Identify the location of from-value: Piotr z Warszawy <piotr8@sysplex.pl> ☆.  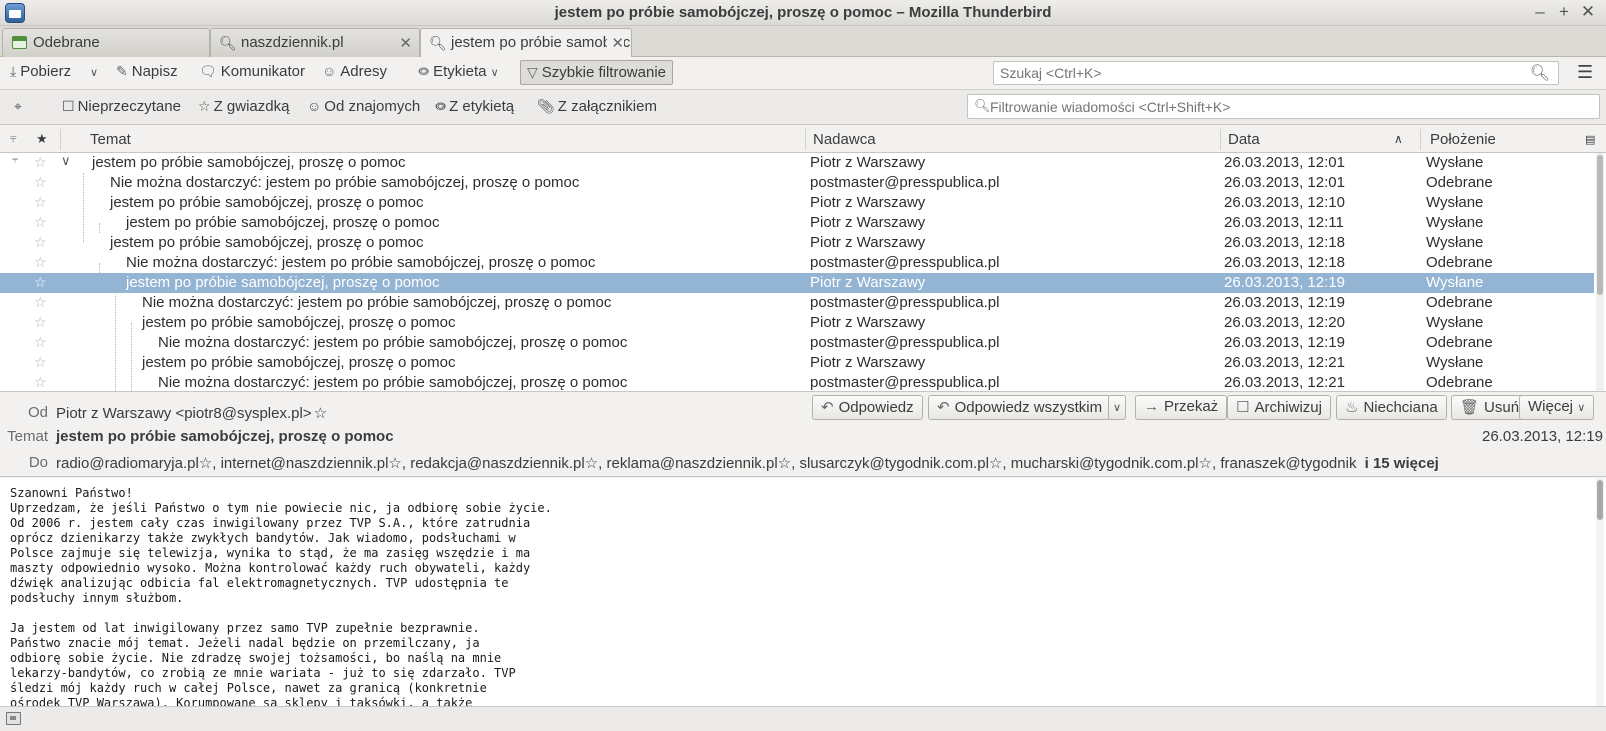
(191, 413).